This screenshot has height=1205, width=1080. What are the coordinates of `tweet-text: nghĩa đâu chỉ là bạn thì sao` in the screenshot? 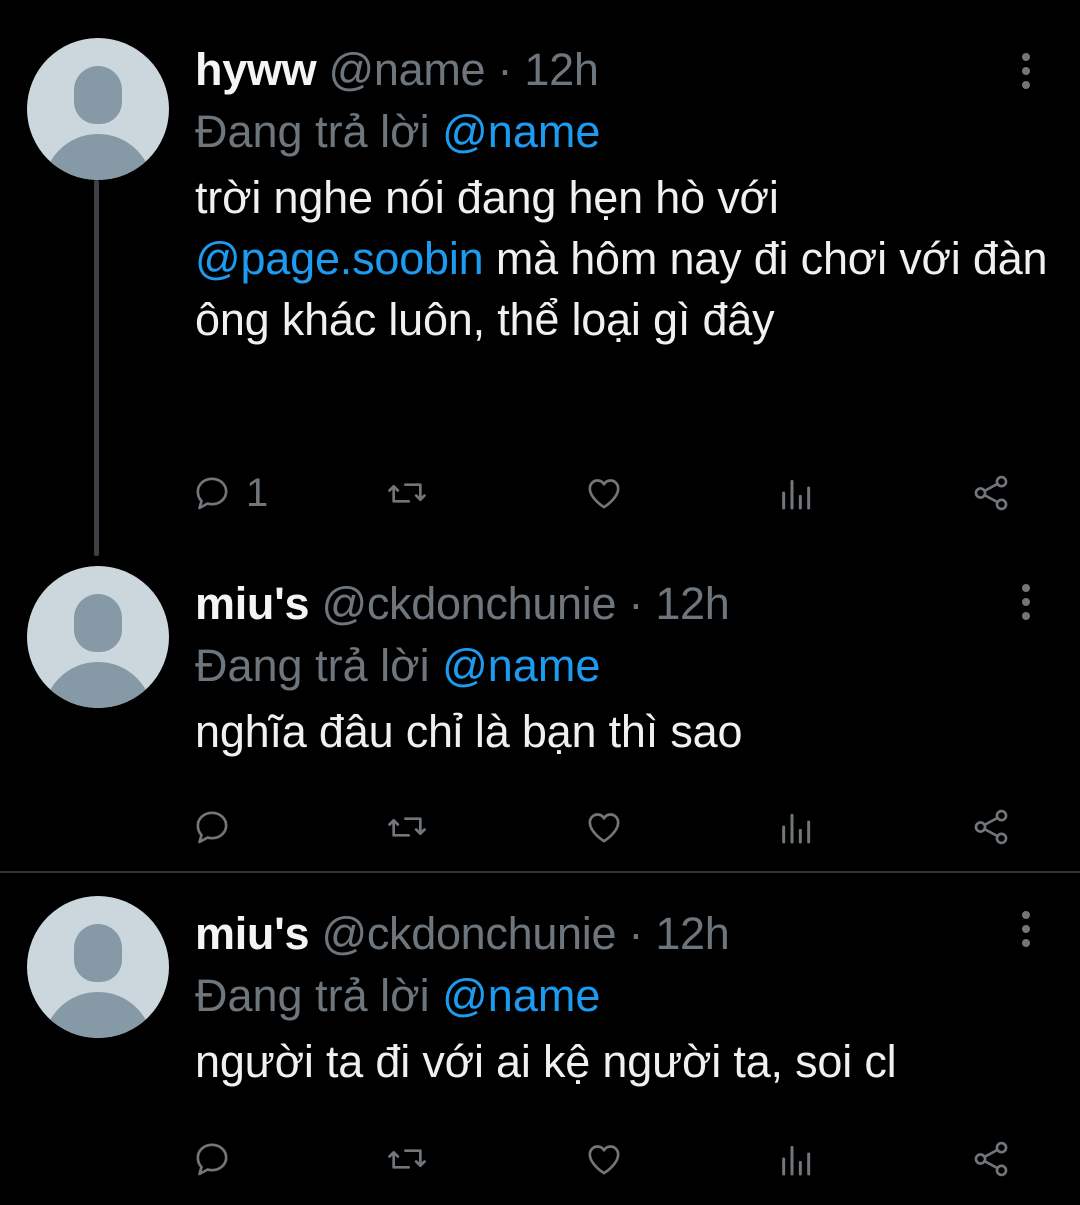 It's located at (469, 731).